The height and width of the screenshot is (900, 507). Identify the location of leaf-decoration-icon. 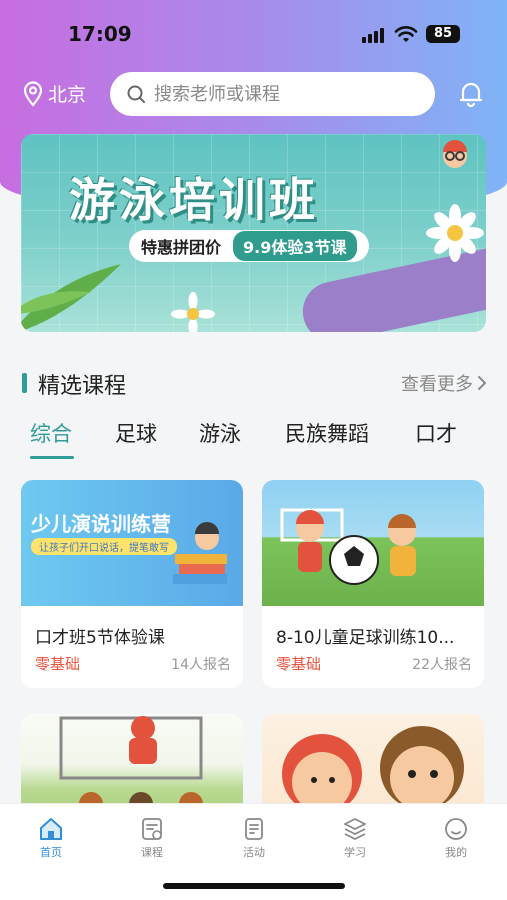
(71, 298).